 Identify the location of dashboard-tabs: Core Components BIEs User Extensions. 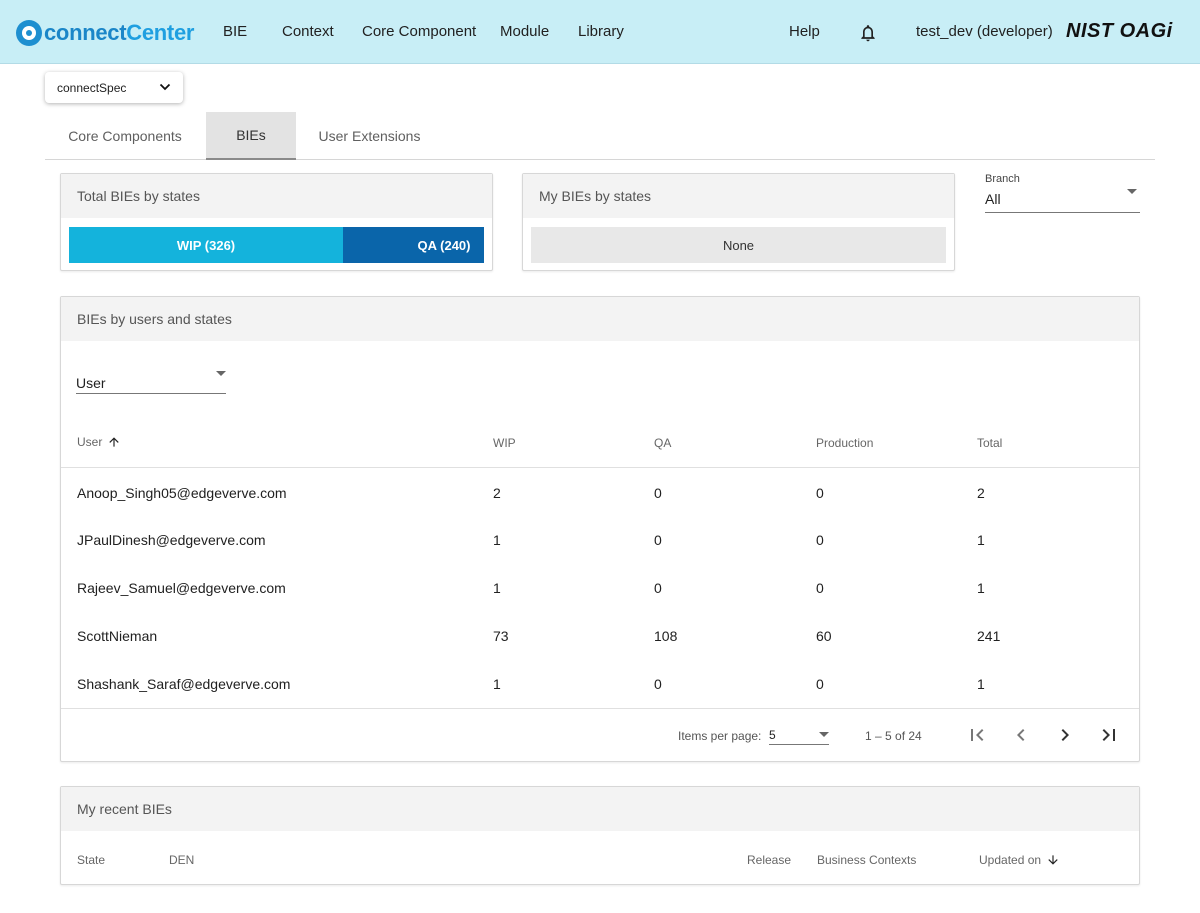
(600, 136).